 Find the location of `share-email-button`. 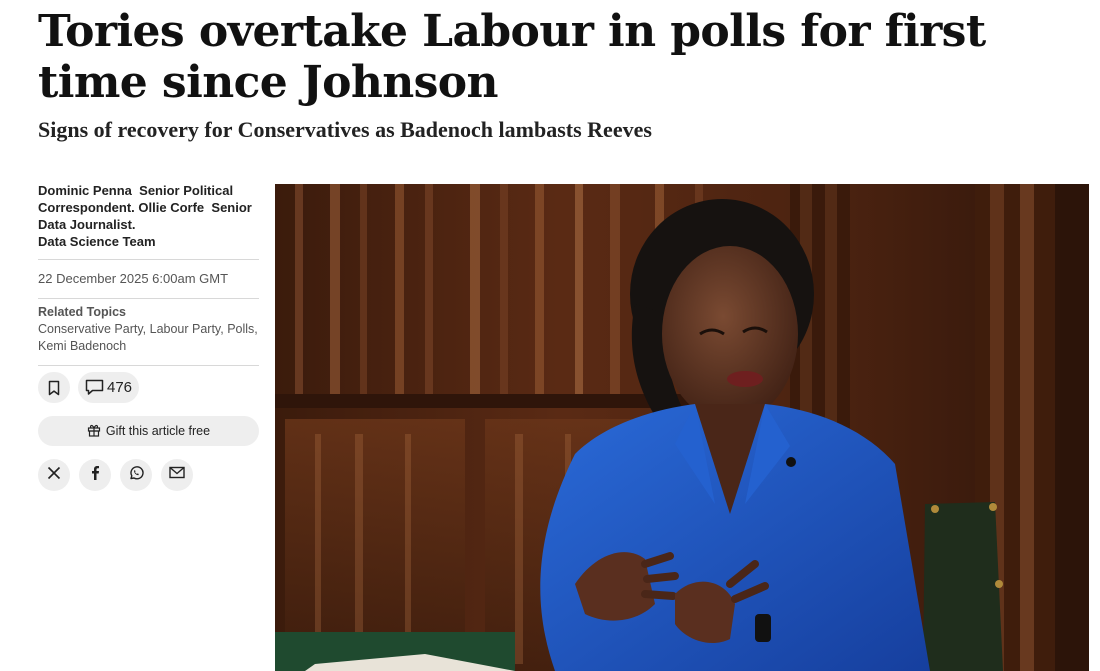

share-email-button is located at coordinates (177, 475).